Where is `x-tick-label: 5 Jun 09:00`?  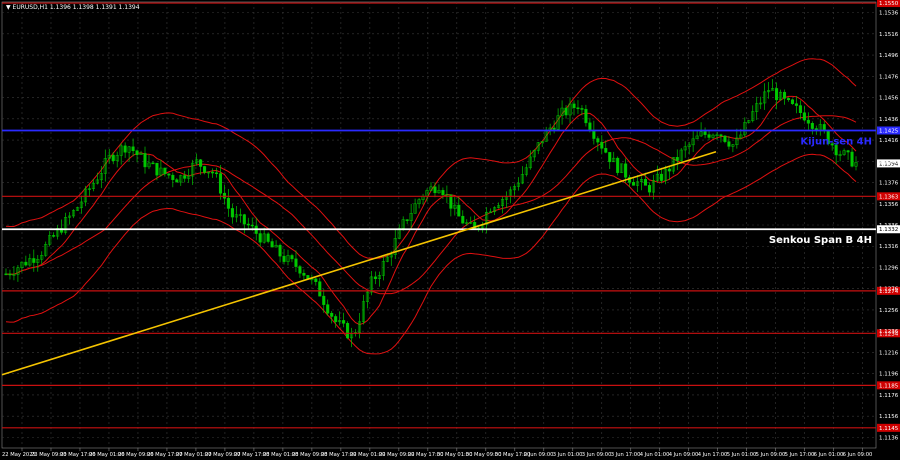
x-tick-label: 5 Jun 09:00 is located at coordinates (771, 455).